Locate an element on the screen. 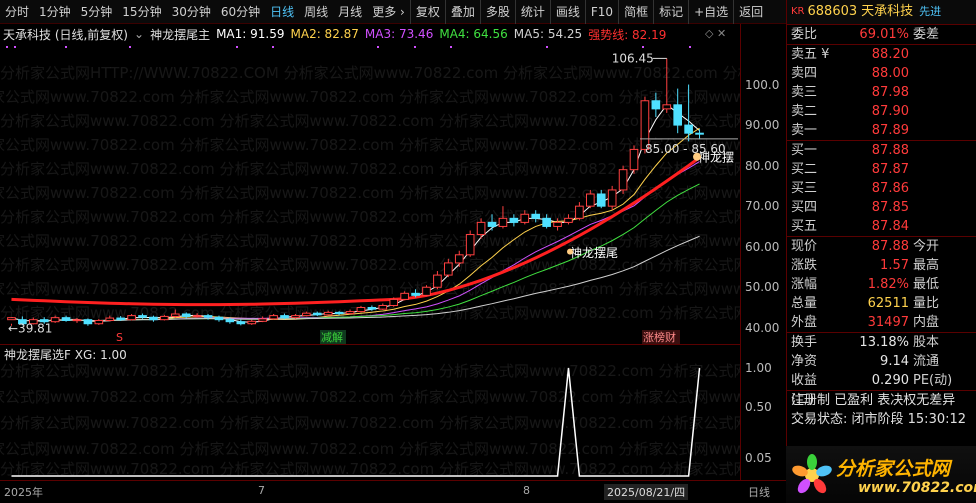 This screenshot has height=503, width=976. tool-button-2: 多股 is located at coordinates (497, 12).